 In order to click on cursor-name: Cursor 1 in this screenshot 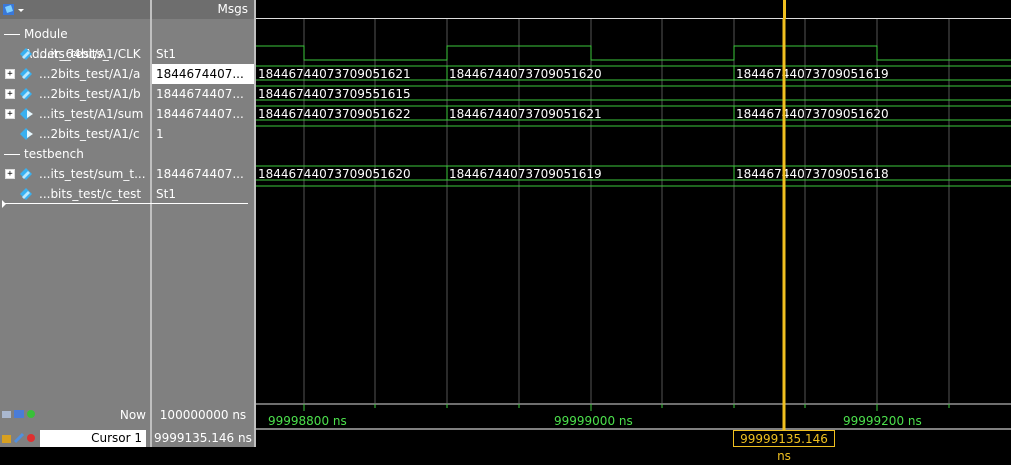, I will do `click(93, 438)`.